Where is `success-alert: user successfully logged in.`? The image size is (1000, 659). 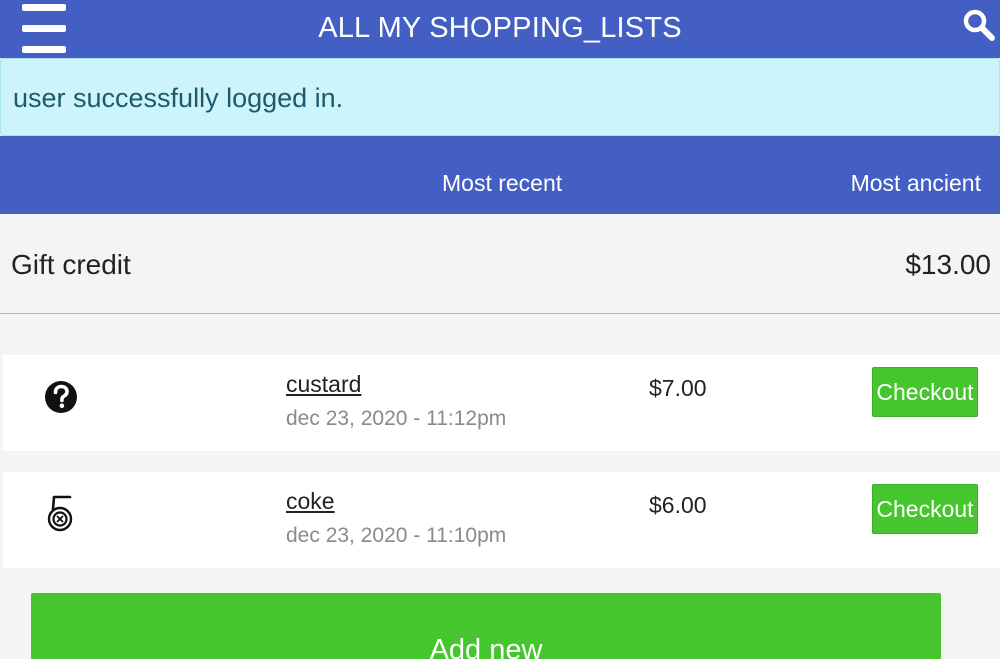 success-alert: user successfully logged in. is located at coordinates (500, 97).